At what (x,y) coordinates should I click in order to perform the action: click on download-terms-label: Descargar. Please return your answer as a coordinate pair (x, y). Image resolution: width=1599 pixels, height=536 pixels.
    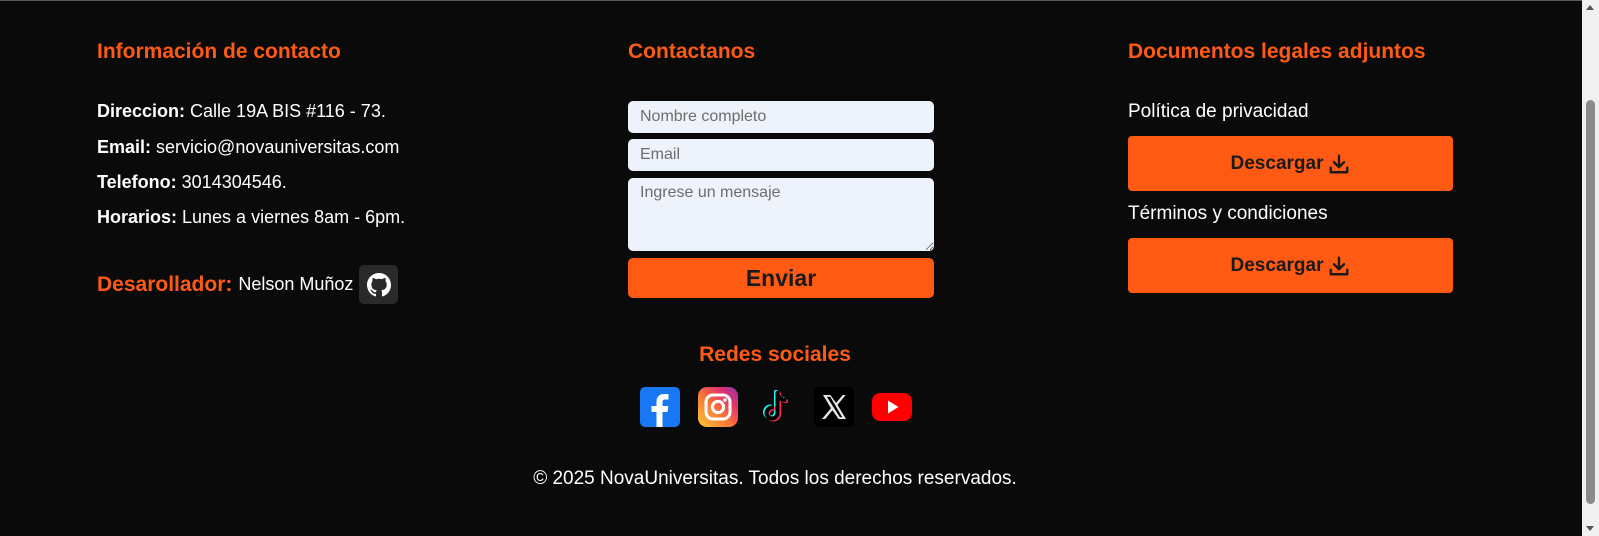
    Looking at the image, I should click on (1277, 265).